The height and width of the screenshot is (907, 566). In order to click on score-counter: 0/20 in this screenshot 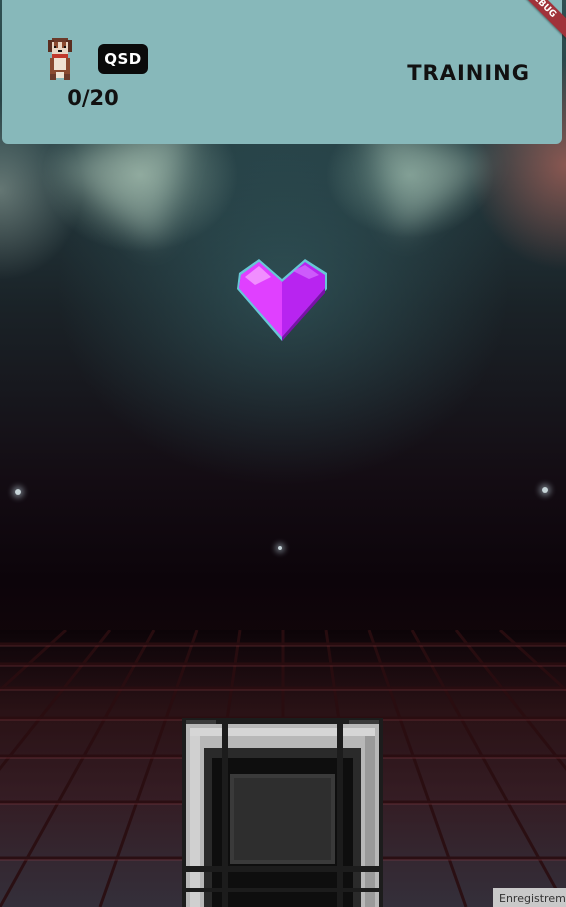, I will do `click(93, 98)`.